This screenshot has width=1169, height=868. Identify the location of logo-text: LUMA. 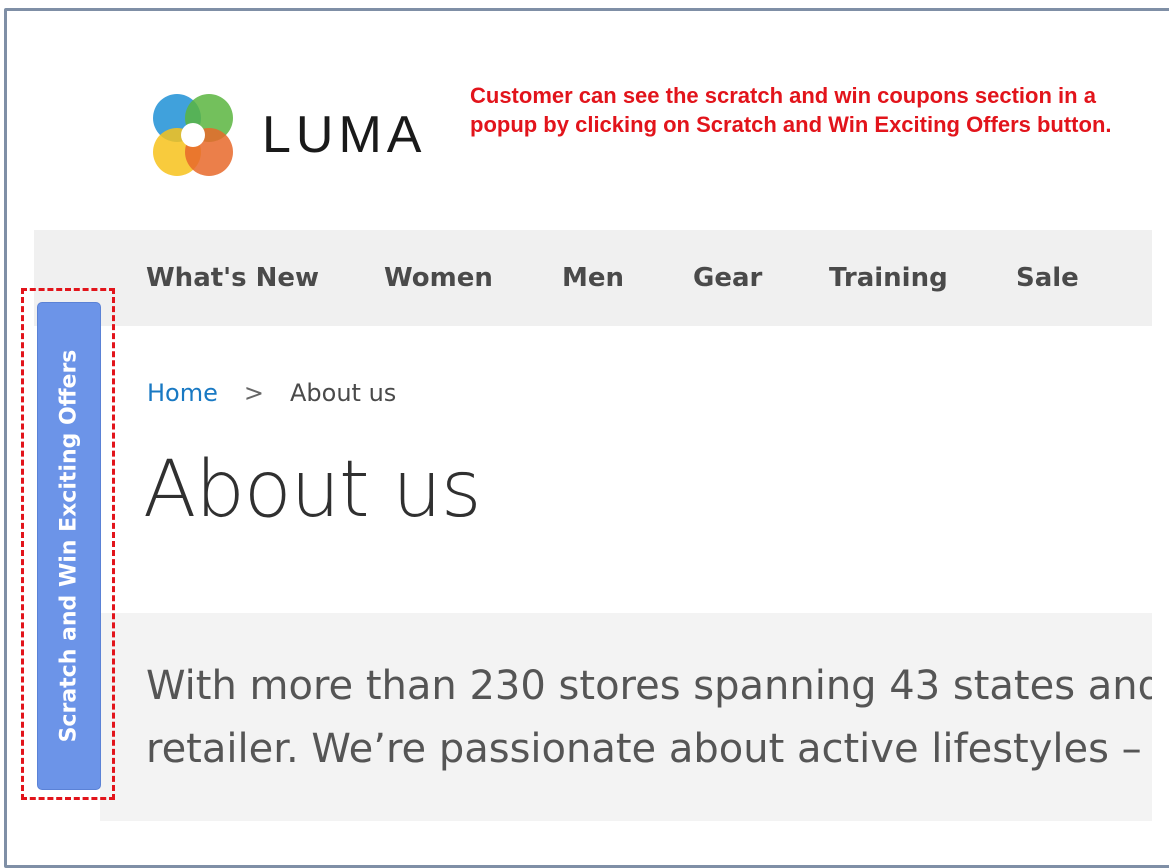
(344, 135).